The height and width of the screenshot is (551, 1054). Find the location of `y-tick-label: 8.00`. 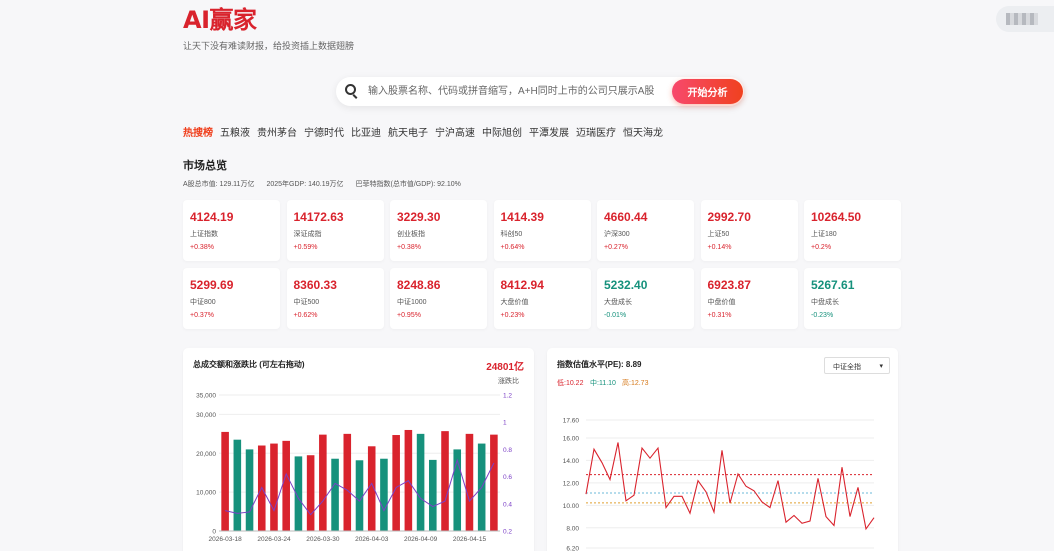

y-tick-label: 8.00 is located at coordinates (572, 528).